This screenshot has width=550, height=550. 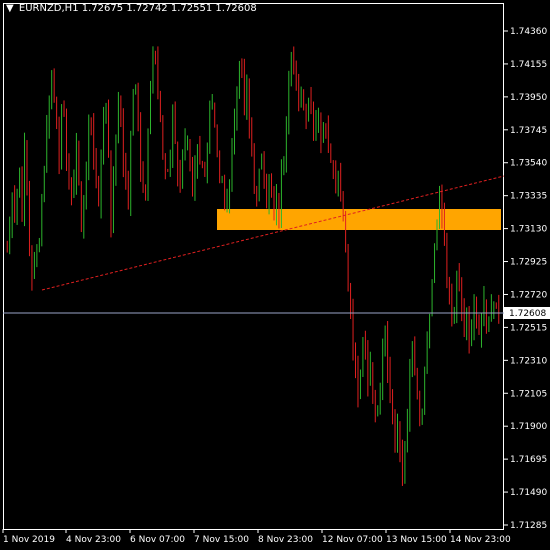 What do you see at coordinates (528, 361) in the screenshot?
I see `y-tick-label: 1.72310` at bounding box center [528, 361].